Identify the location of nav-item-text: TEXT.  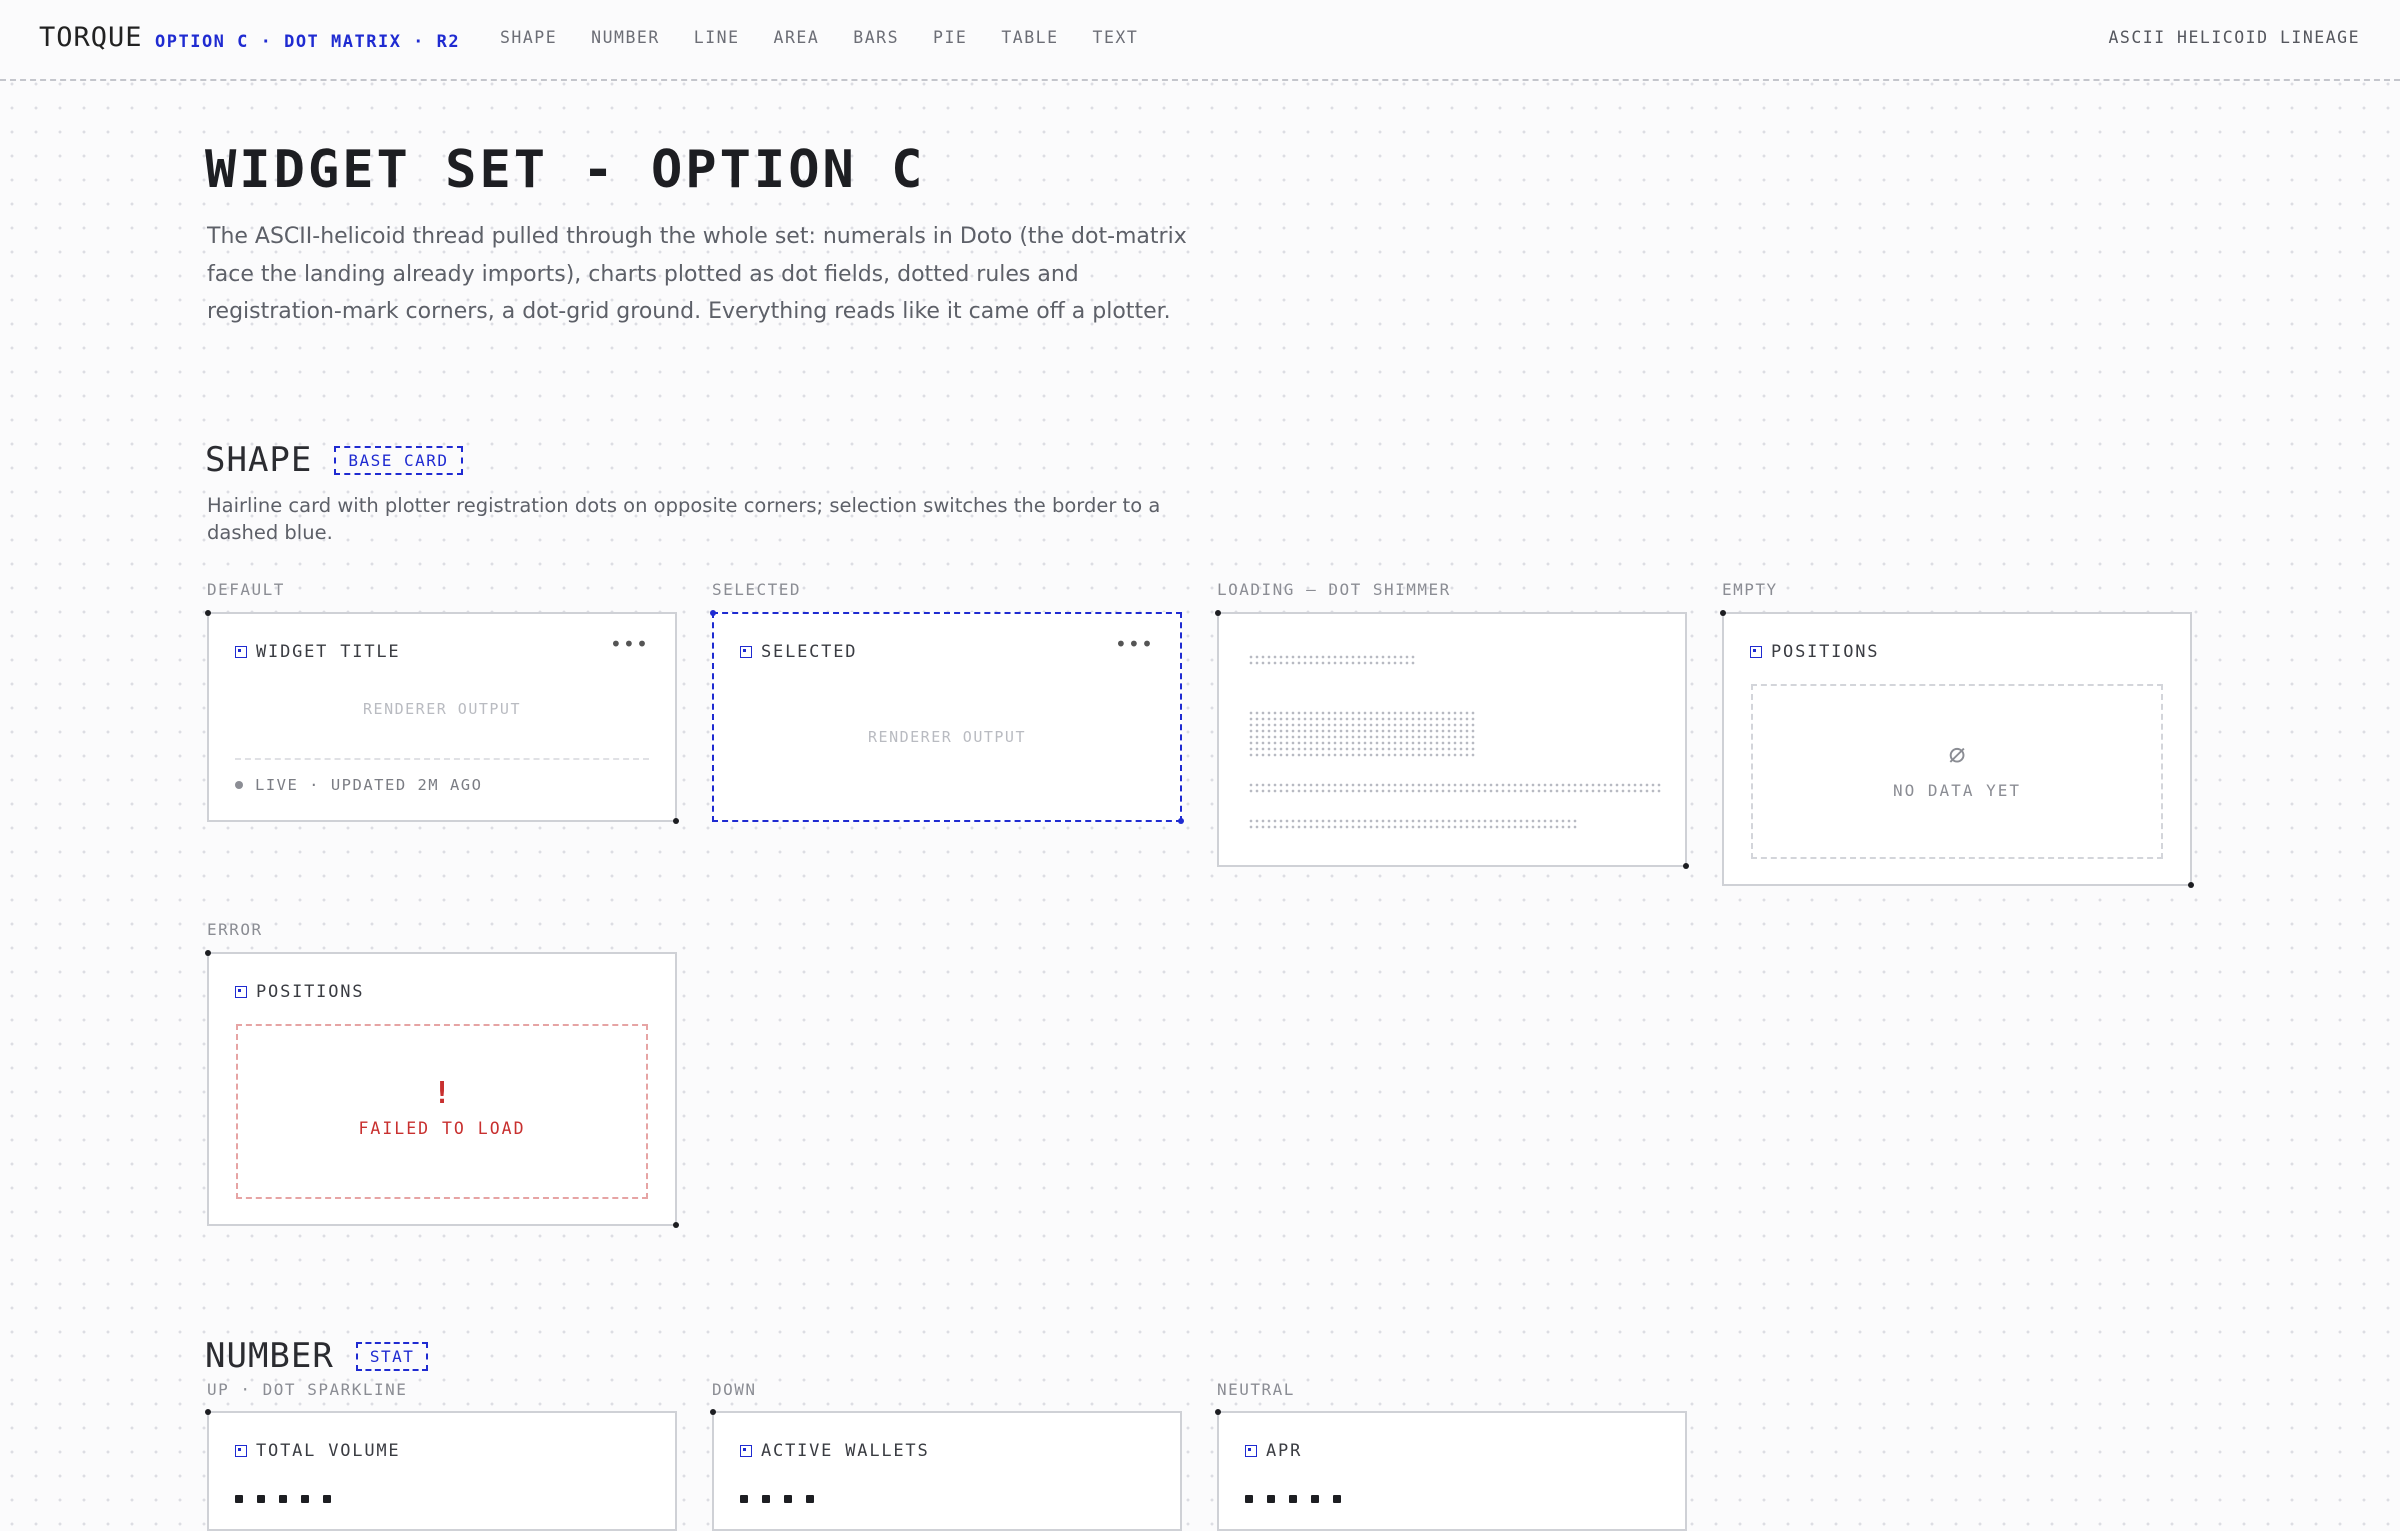
(1116, 37).